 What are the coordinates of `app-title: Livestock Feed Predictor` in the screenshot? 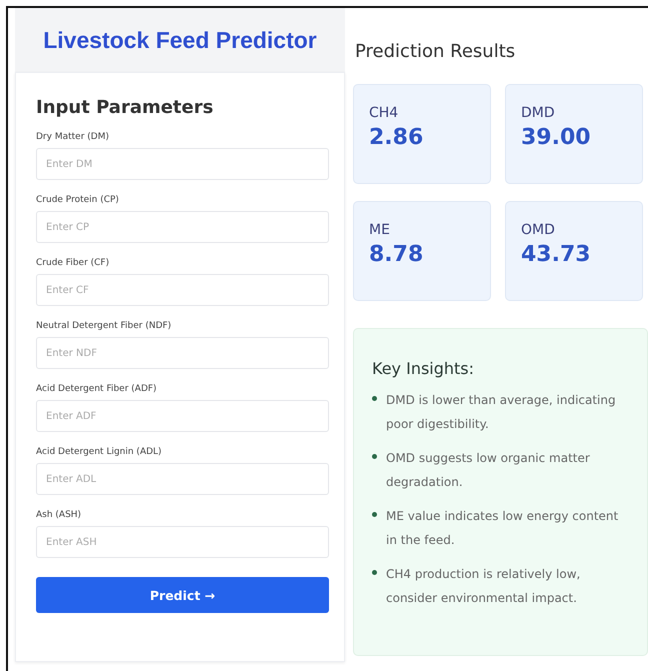 It's located at (180, 40).